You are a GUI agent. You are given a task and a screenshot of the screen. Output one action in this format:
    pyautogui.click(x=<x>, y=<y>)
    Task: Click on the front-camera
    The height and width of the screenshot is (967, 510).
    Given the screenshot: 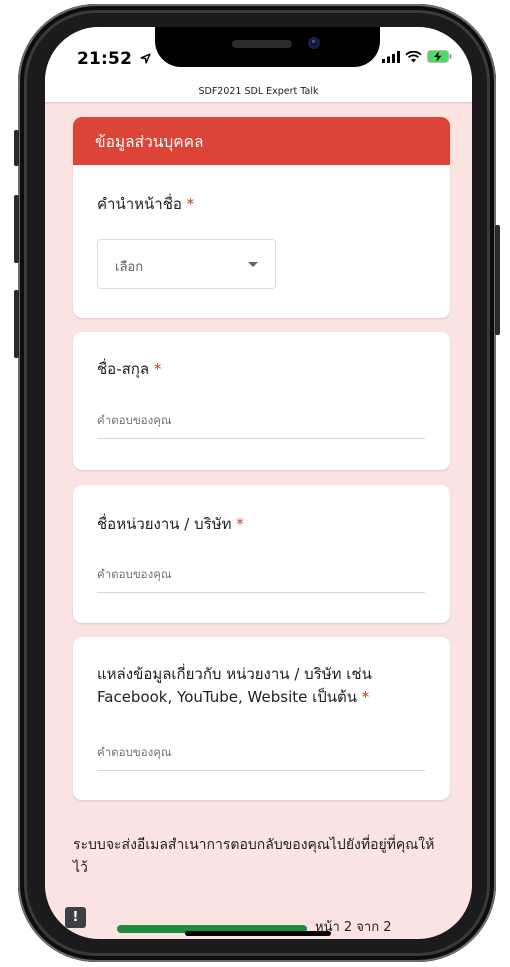 What is the action you would take?
    pyautogui.click(x=314, y=43)
    